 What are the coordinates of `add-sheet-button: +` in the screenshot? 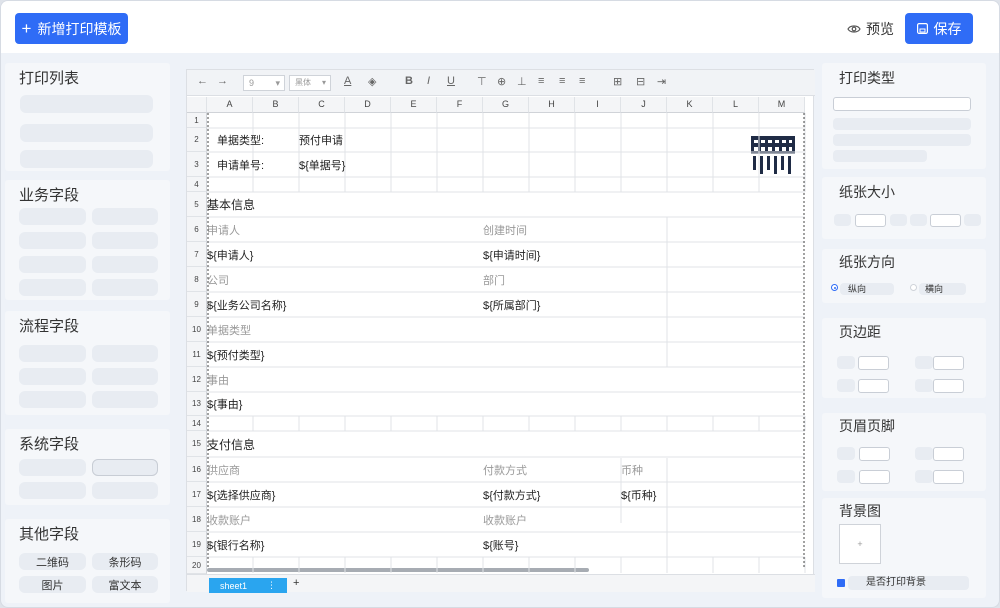 It's located at (296, 583).